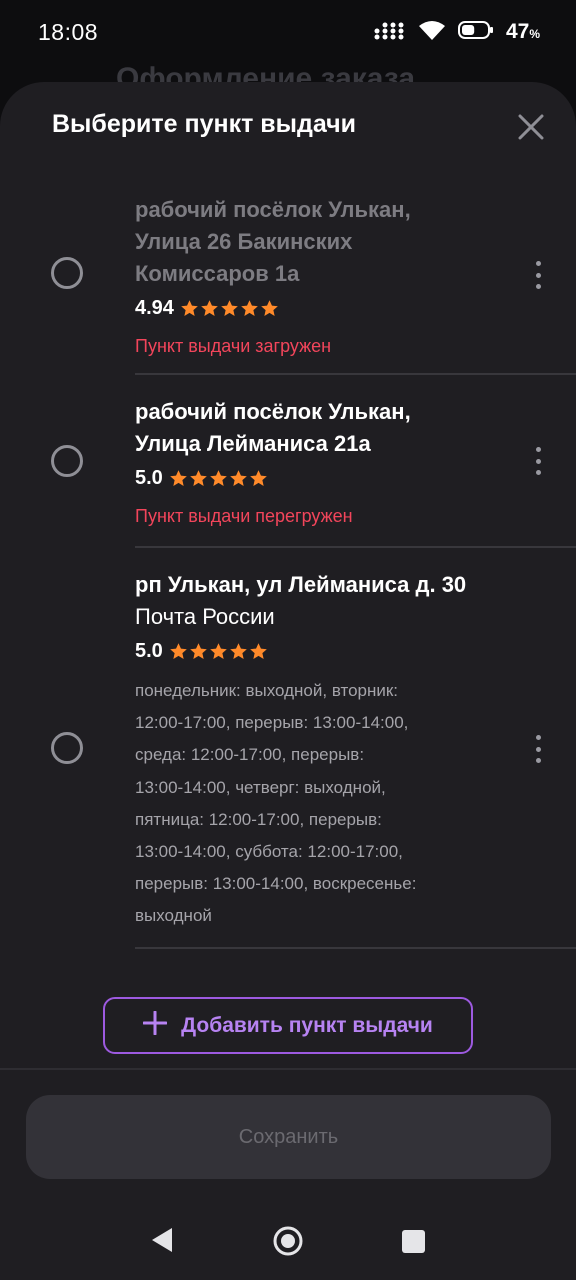 This screenshot has width=576, height=1280. What do you see at coordinates (288, 1243) in the screenshot?
I see `home-circle-icon` at bounding box center [288, 1243].